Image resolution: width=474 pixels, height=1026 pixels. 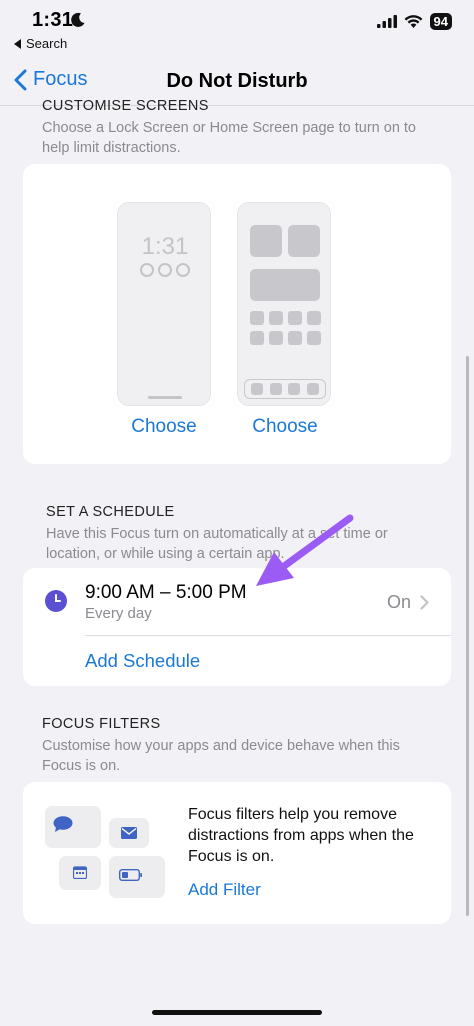 I want to click on lock-screen-widgets, so click(x=165, y=270).